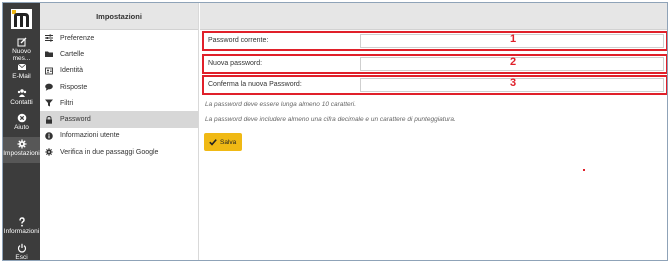 Image resolution: width=671 pixels, height=264 pixels. Describe the element at coordinates (77, 38) in the screenshot. I see `menu-item-label: Preferenze` at that location.